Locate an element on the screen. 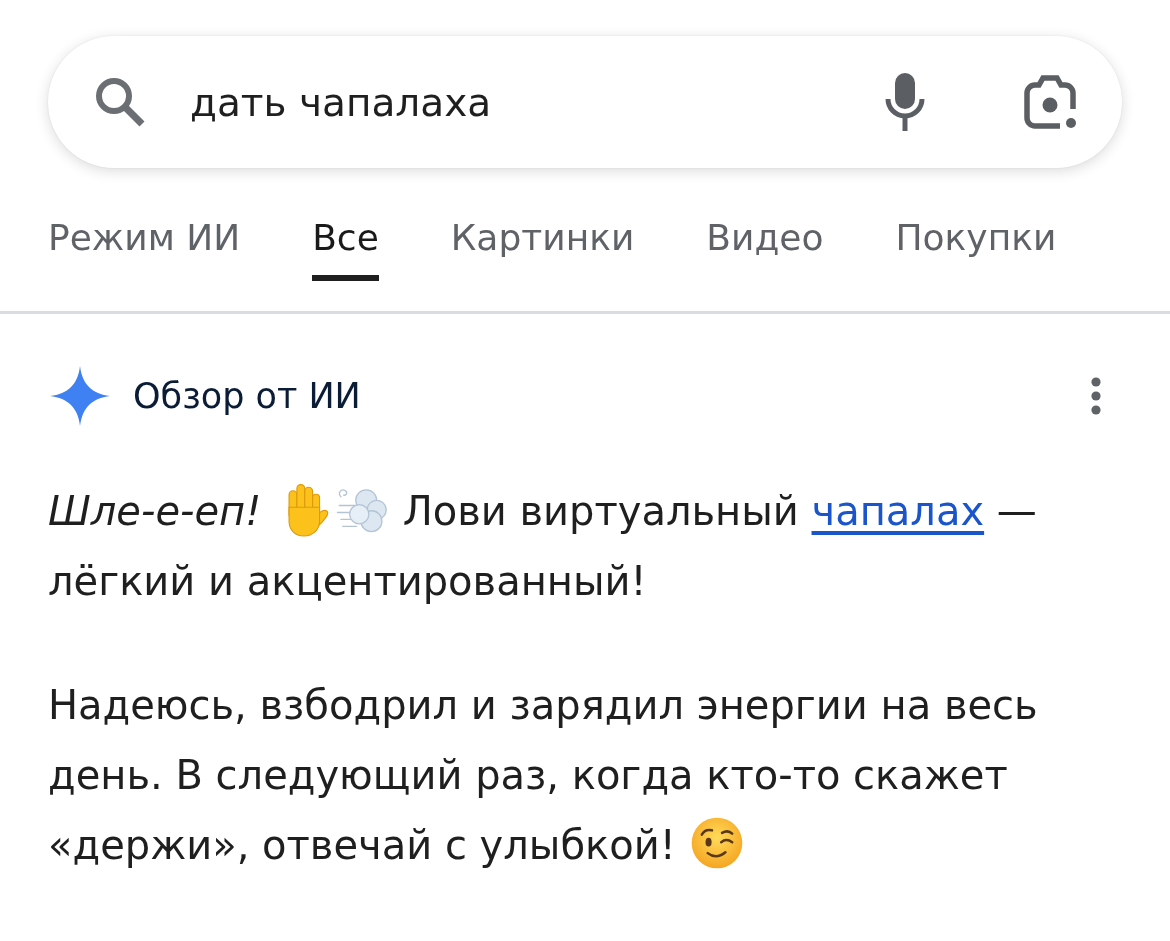  sparkle-icon is located at coordinates (80, 396).